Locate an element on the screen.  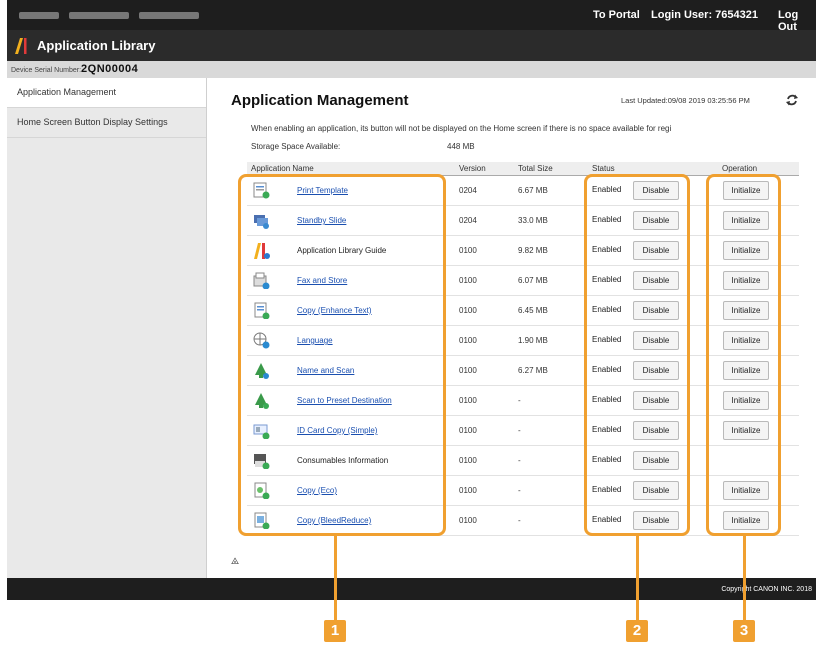
app-total-size: 1.90 MB is located at coordinates (533, 340).